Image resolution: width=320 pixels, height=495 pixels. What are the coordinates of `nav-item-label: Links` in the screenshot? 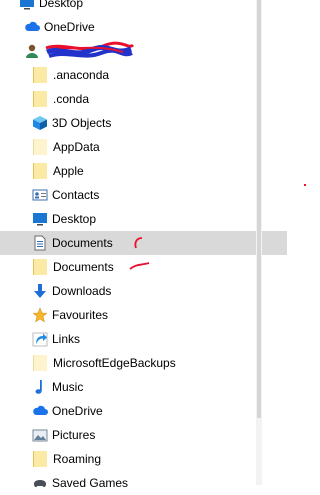 It's located at (66, 339).